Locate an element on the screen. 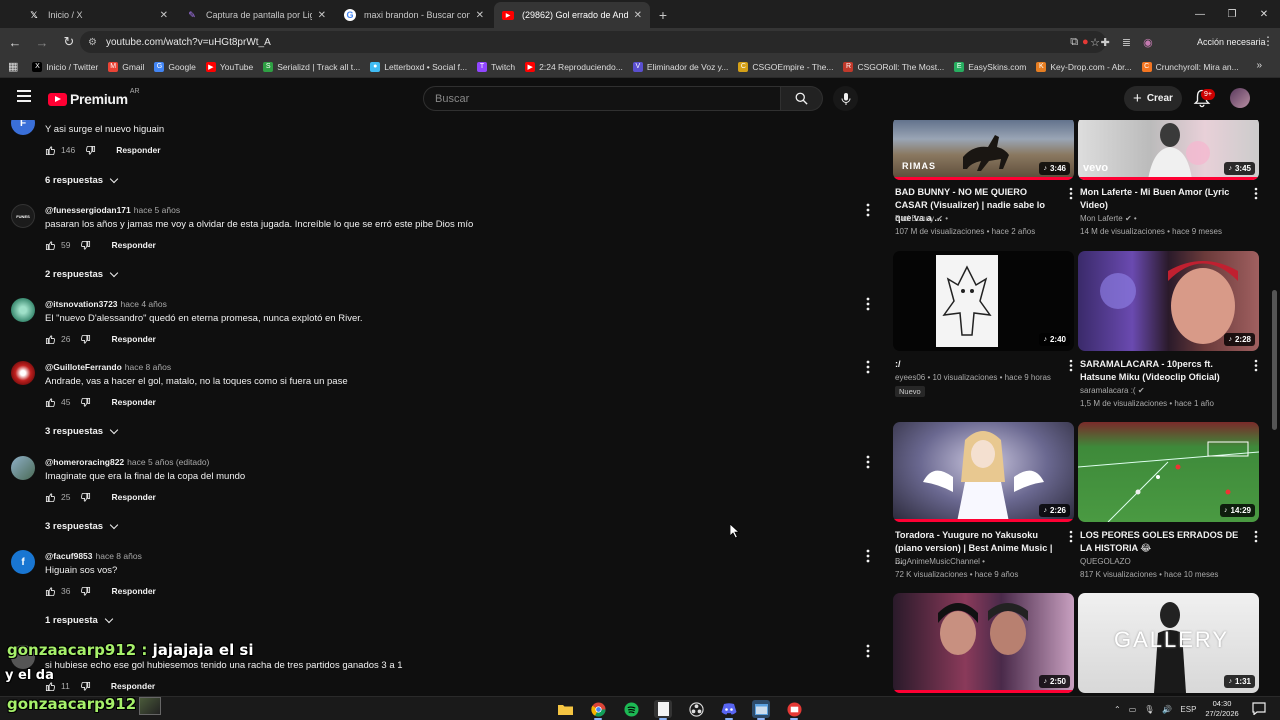  comment-avatar: FUNES is located at coordinates (23, 216).